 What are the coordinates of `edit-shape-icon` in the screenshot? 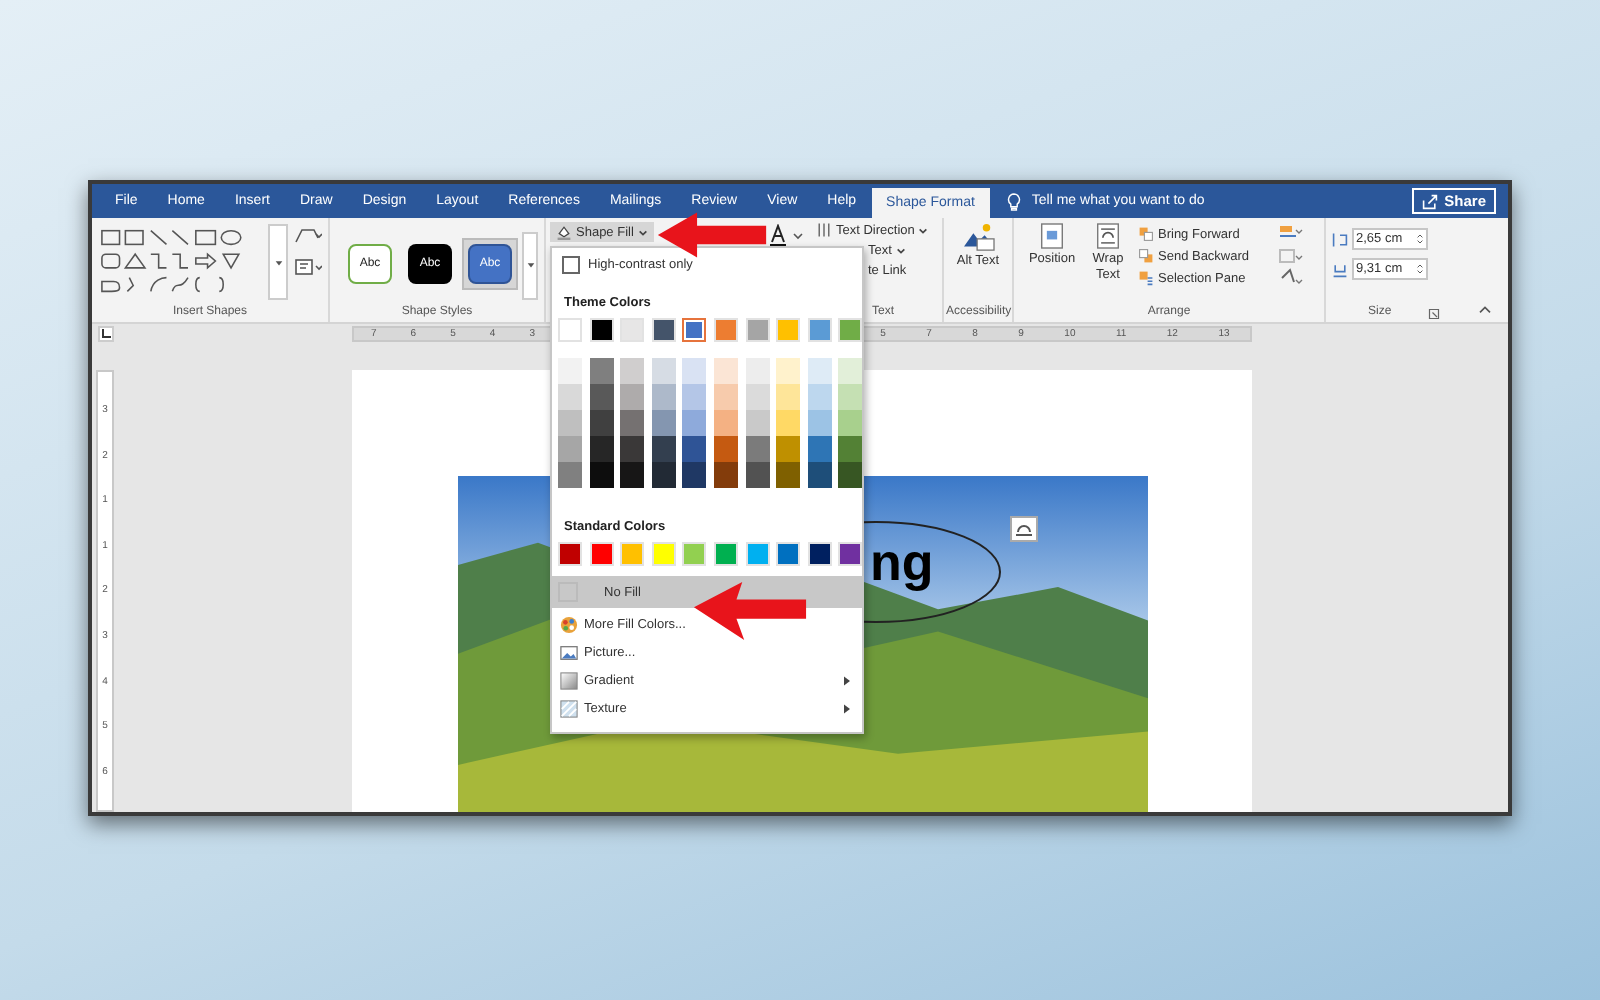 It's located at (308, 236).